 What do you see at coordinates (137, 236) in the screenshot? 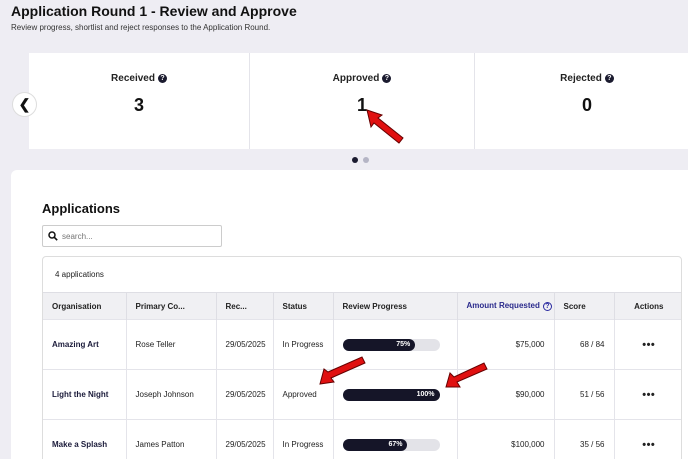
I see `search-input` at bounding box center [137, 236].